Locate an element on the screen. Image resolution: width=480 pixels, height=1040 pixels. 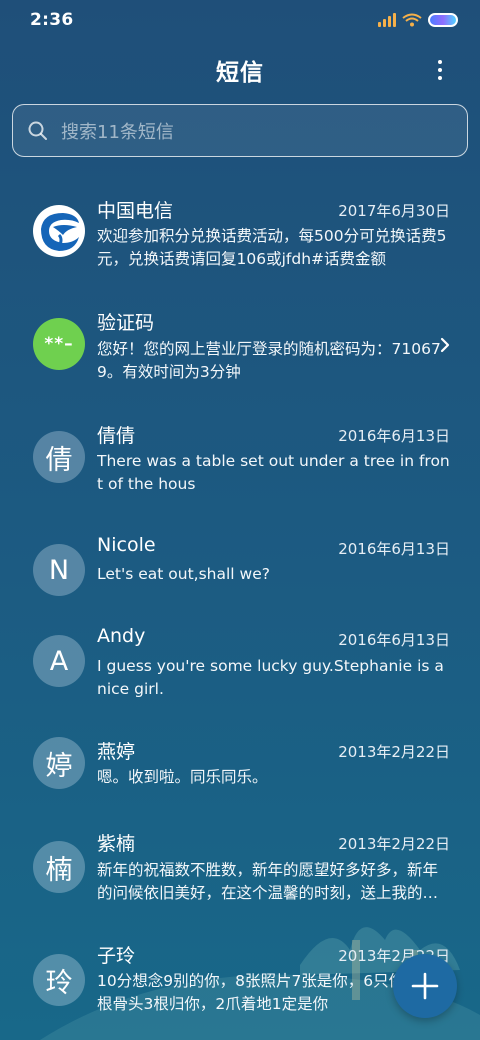
conversation-item: 婷 燕婷 2013年2月22日 嗯。收到啦。同乐同乐。 is located at coordinates (240, 768).